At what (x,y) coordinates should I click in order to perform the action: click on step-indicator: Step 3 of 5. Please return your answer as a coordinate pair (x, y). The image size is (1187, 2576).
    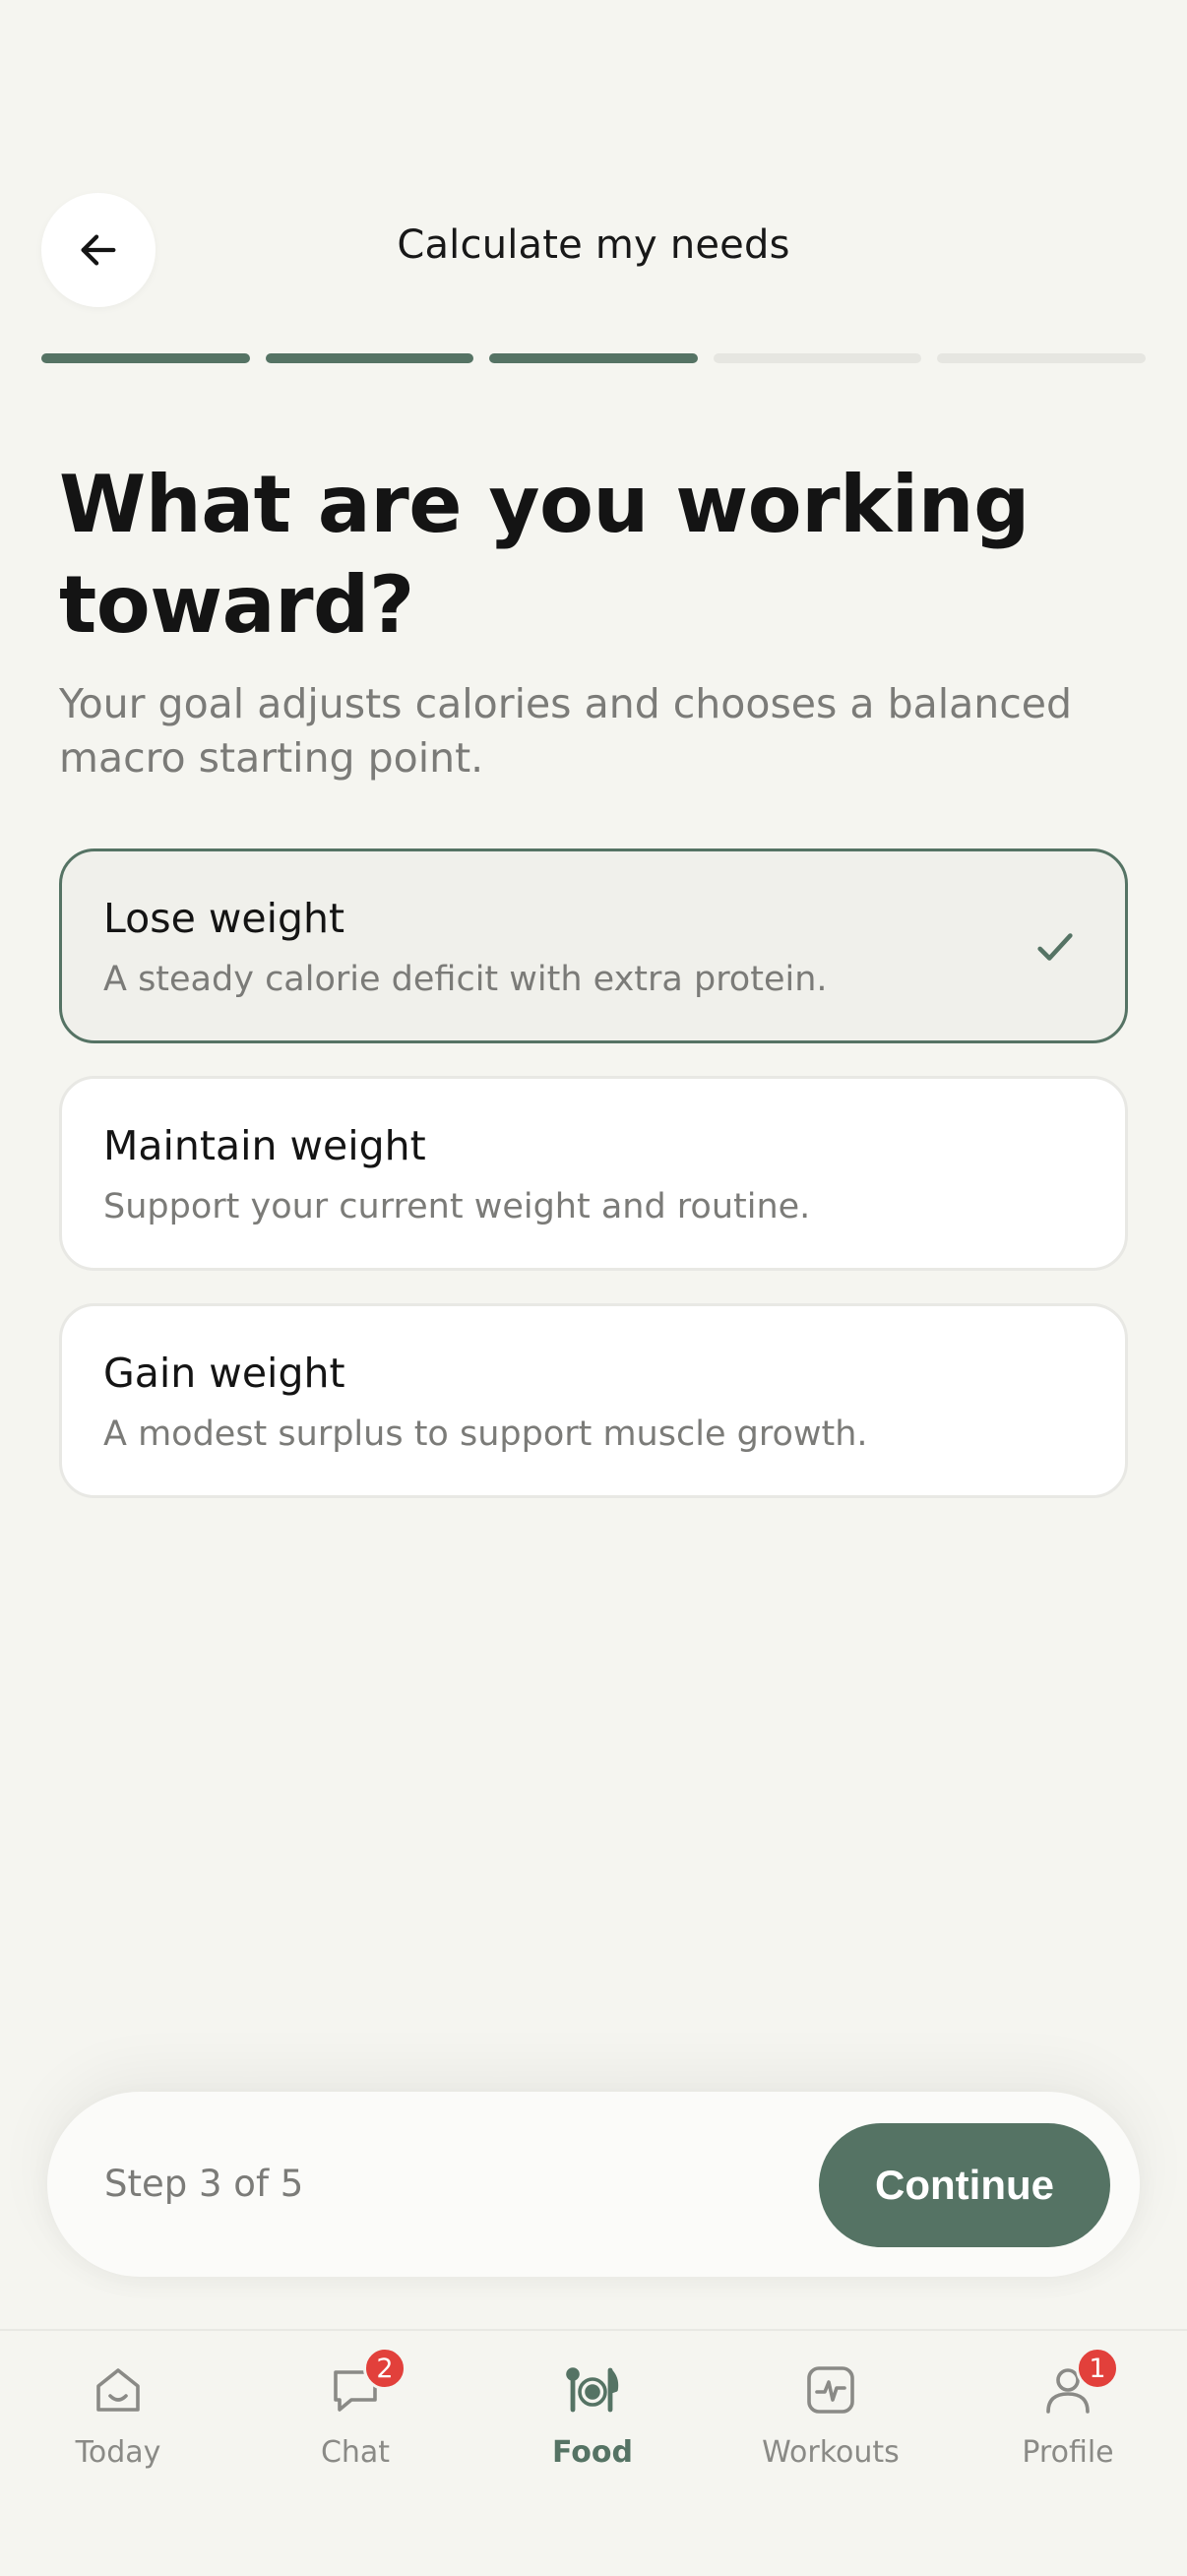
    Looking at the image, I should click on (204, 2184).